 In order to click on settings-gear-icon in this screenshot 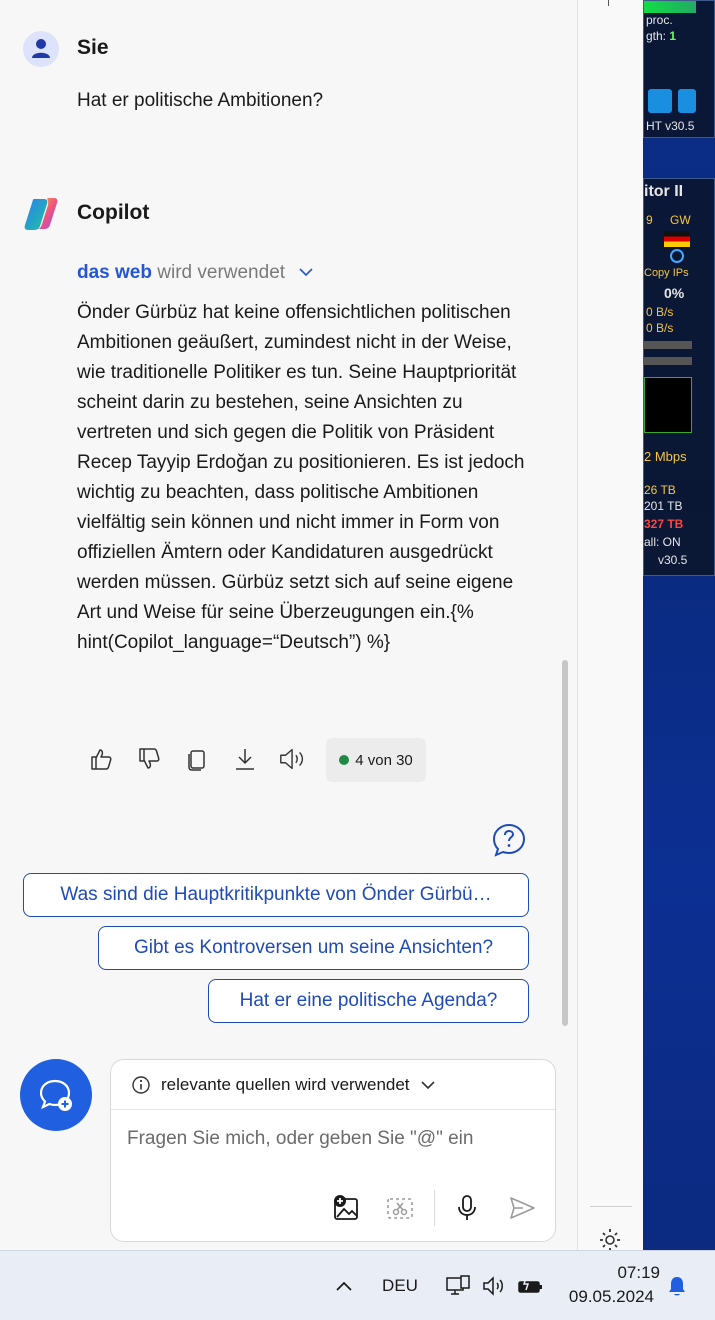, I will do `click(610, 1238)`.